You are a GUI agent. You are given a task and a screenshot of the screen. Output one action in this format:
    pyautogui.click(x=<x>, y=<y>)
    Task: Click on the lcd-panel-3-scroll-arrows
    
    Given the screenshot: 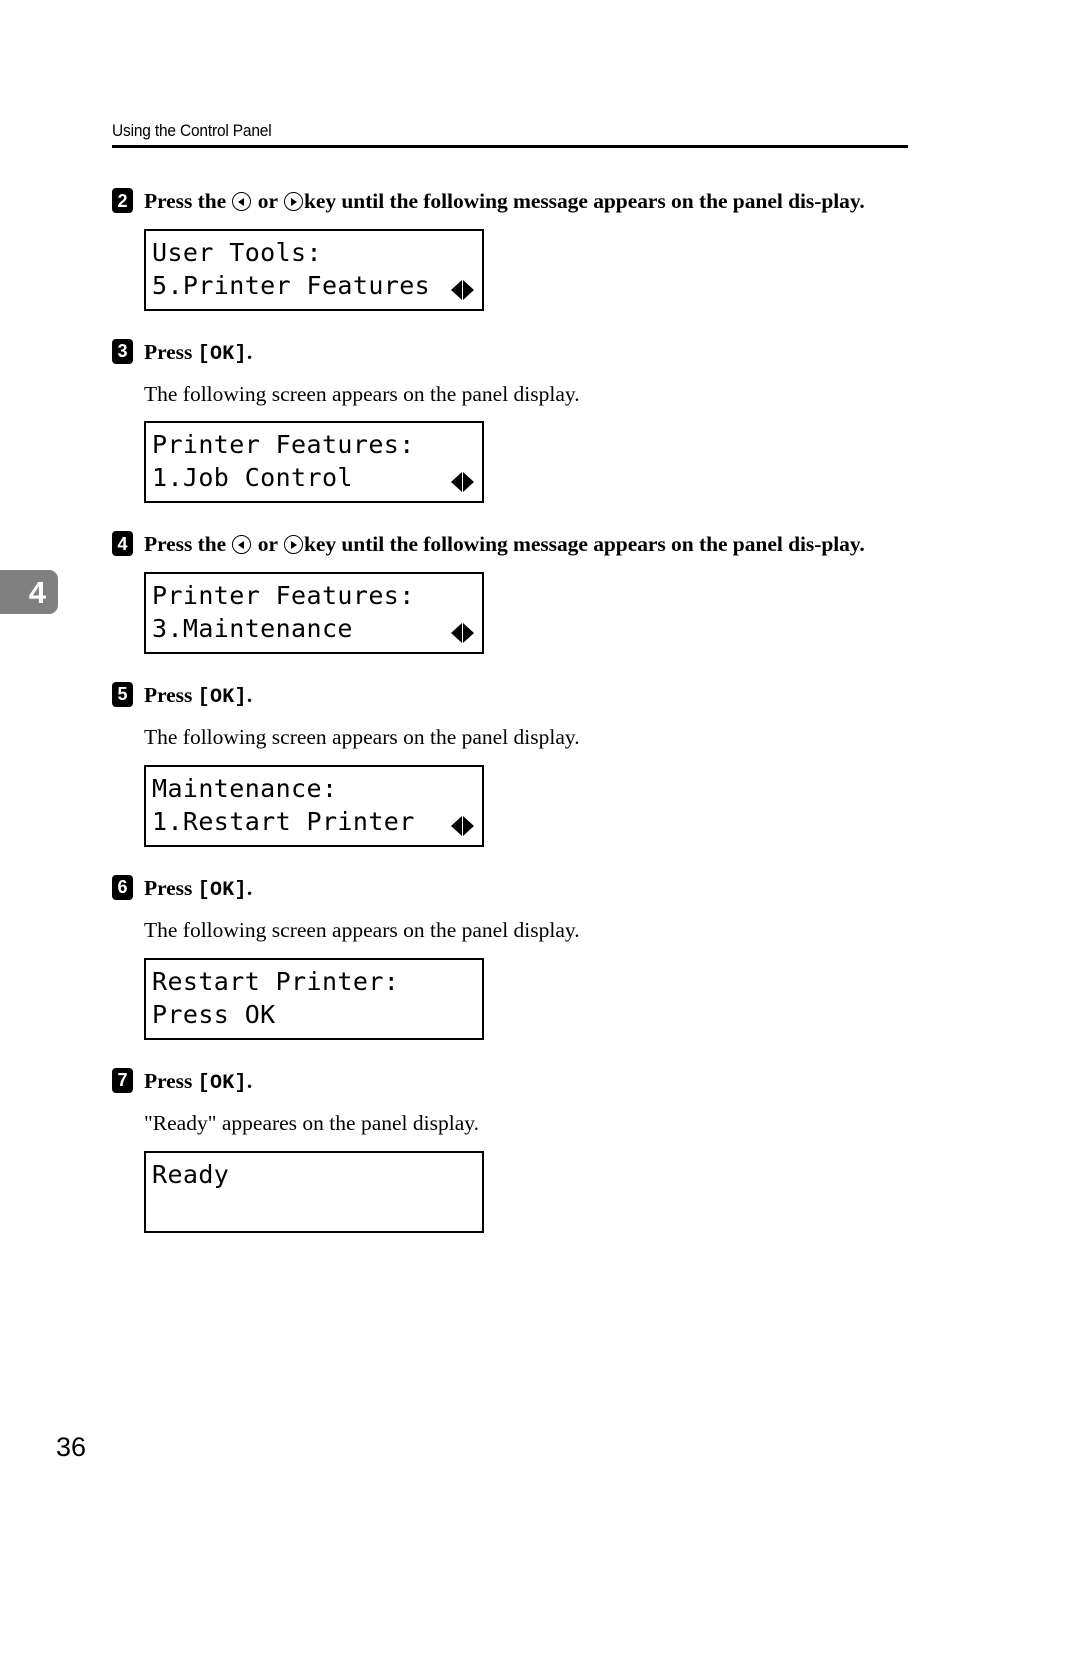 What is the action you would take?
    pyautogui.click(x=462, y=632)
    